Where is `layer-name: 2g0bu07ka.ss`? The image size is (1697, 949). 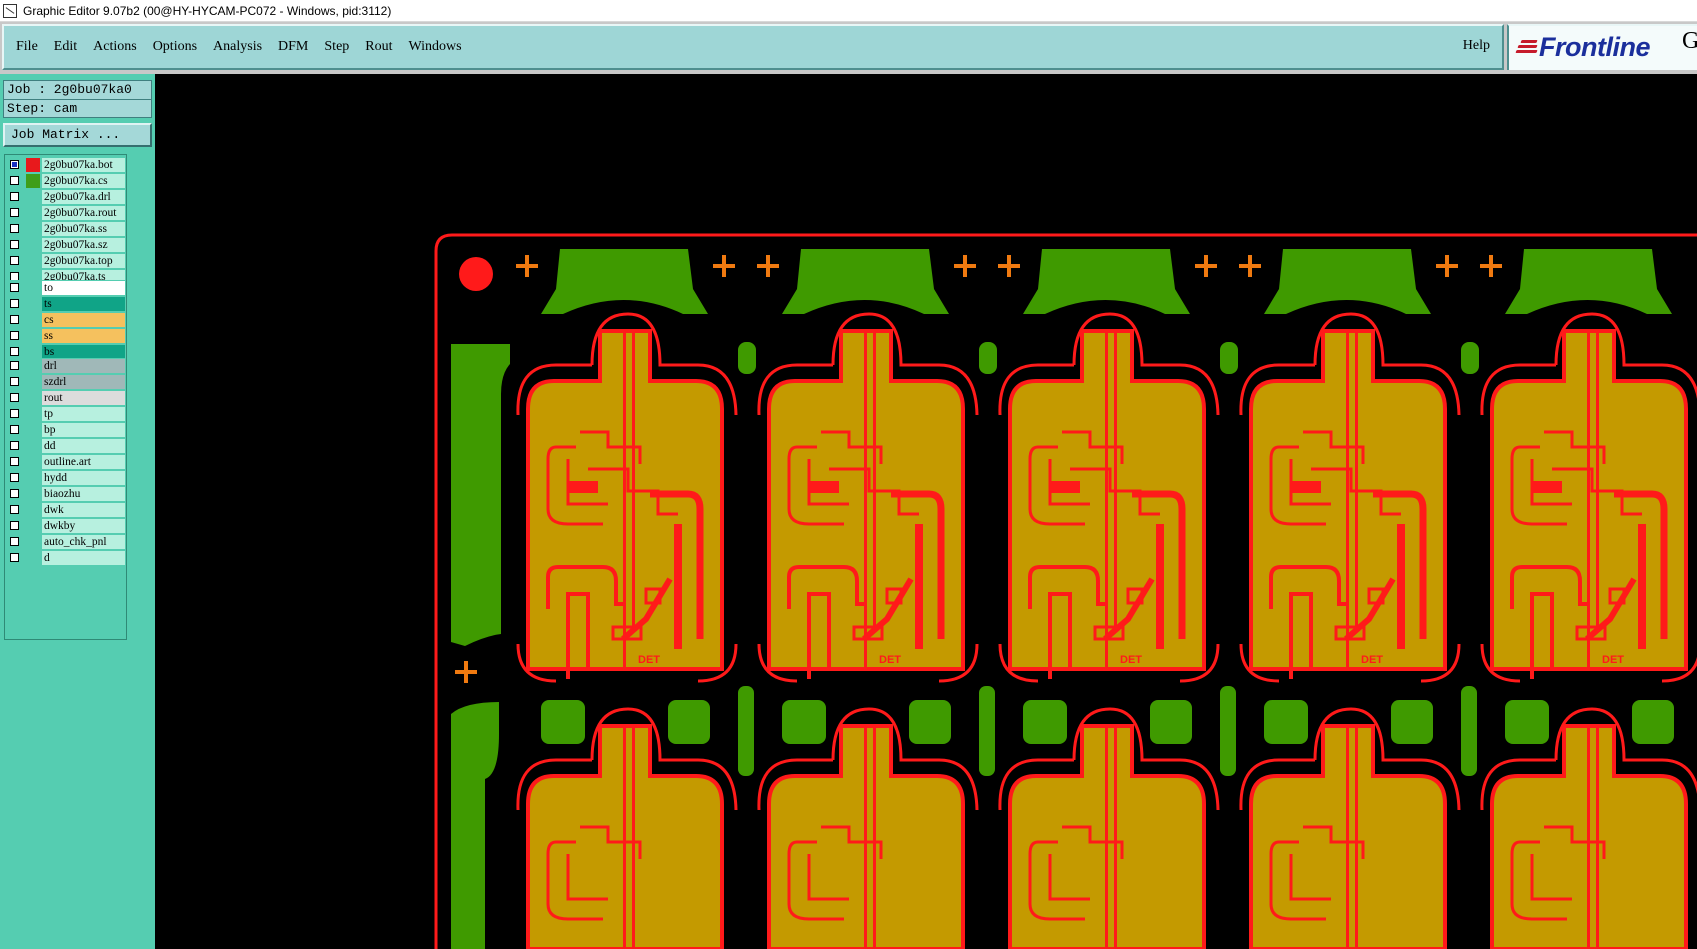
layer-name: 2g0bu07ka.ss is located at coordinates (83, 229).